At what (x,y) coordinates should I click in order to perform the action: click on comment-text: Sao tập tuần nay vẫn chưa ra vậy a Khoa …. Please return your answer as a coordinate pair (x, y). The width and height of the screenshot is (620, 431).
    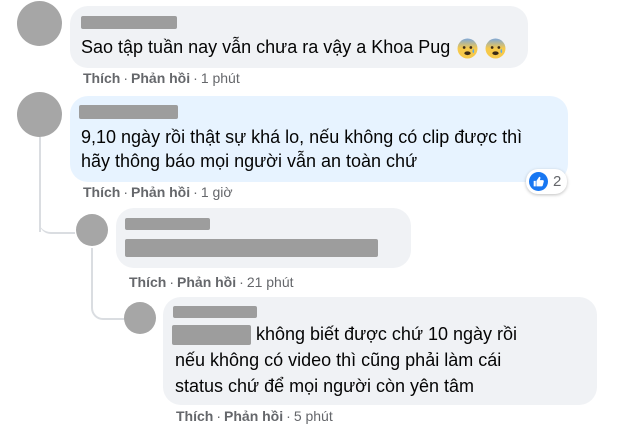
    Looking at the image, I should click on (293, 47).